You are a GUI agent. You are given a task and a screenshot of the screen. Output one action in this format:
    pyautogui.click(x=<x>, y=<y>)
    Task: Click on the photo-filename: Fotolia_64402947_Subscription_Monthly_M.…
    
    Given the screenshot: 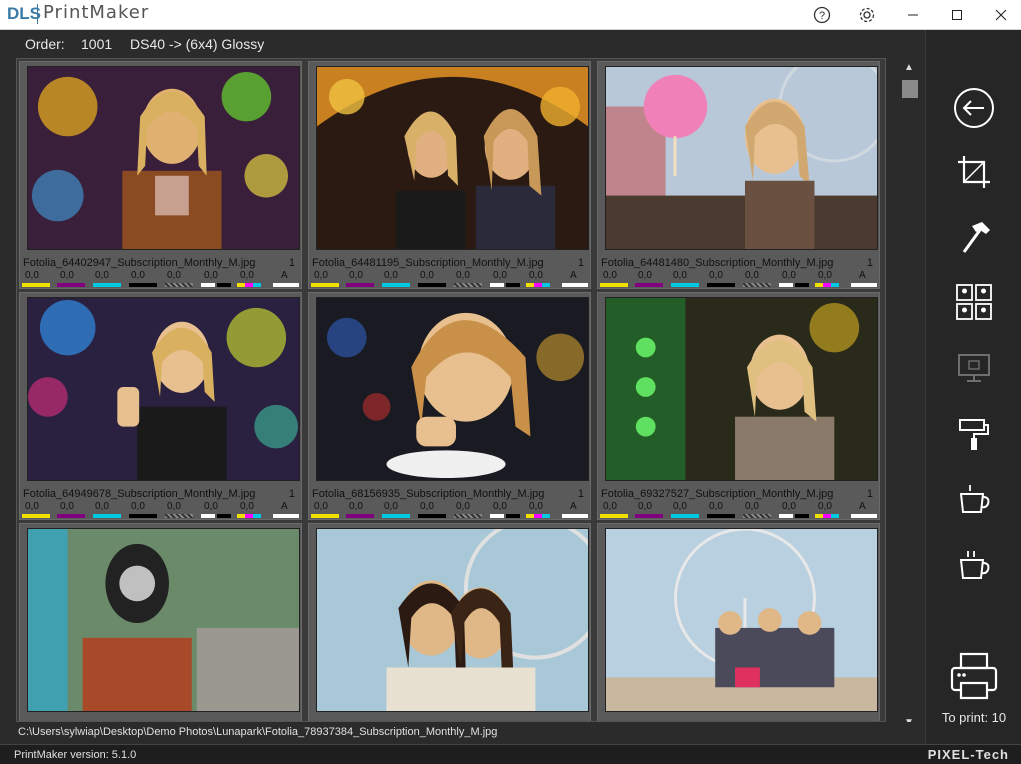 What is the action you would take?
    pyautogui.click(x=139, y=263)
    